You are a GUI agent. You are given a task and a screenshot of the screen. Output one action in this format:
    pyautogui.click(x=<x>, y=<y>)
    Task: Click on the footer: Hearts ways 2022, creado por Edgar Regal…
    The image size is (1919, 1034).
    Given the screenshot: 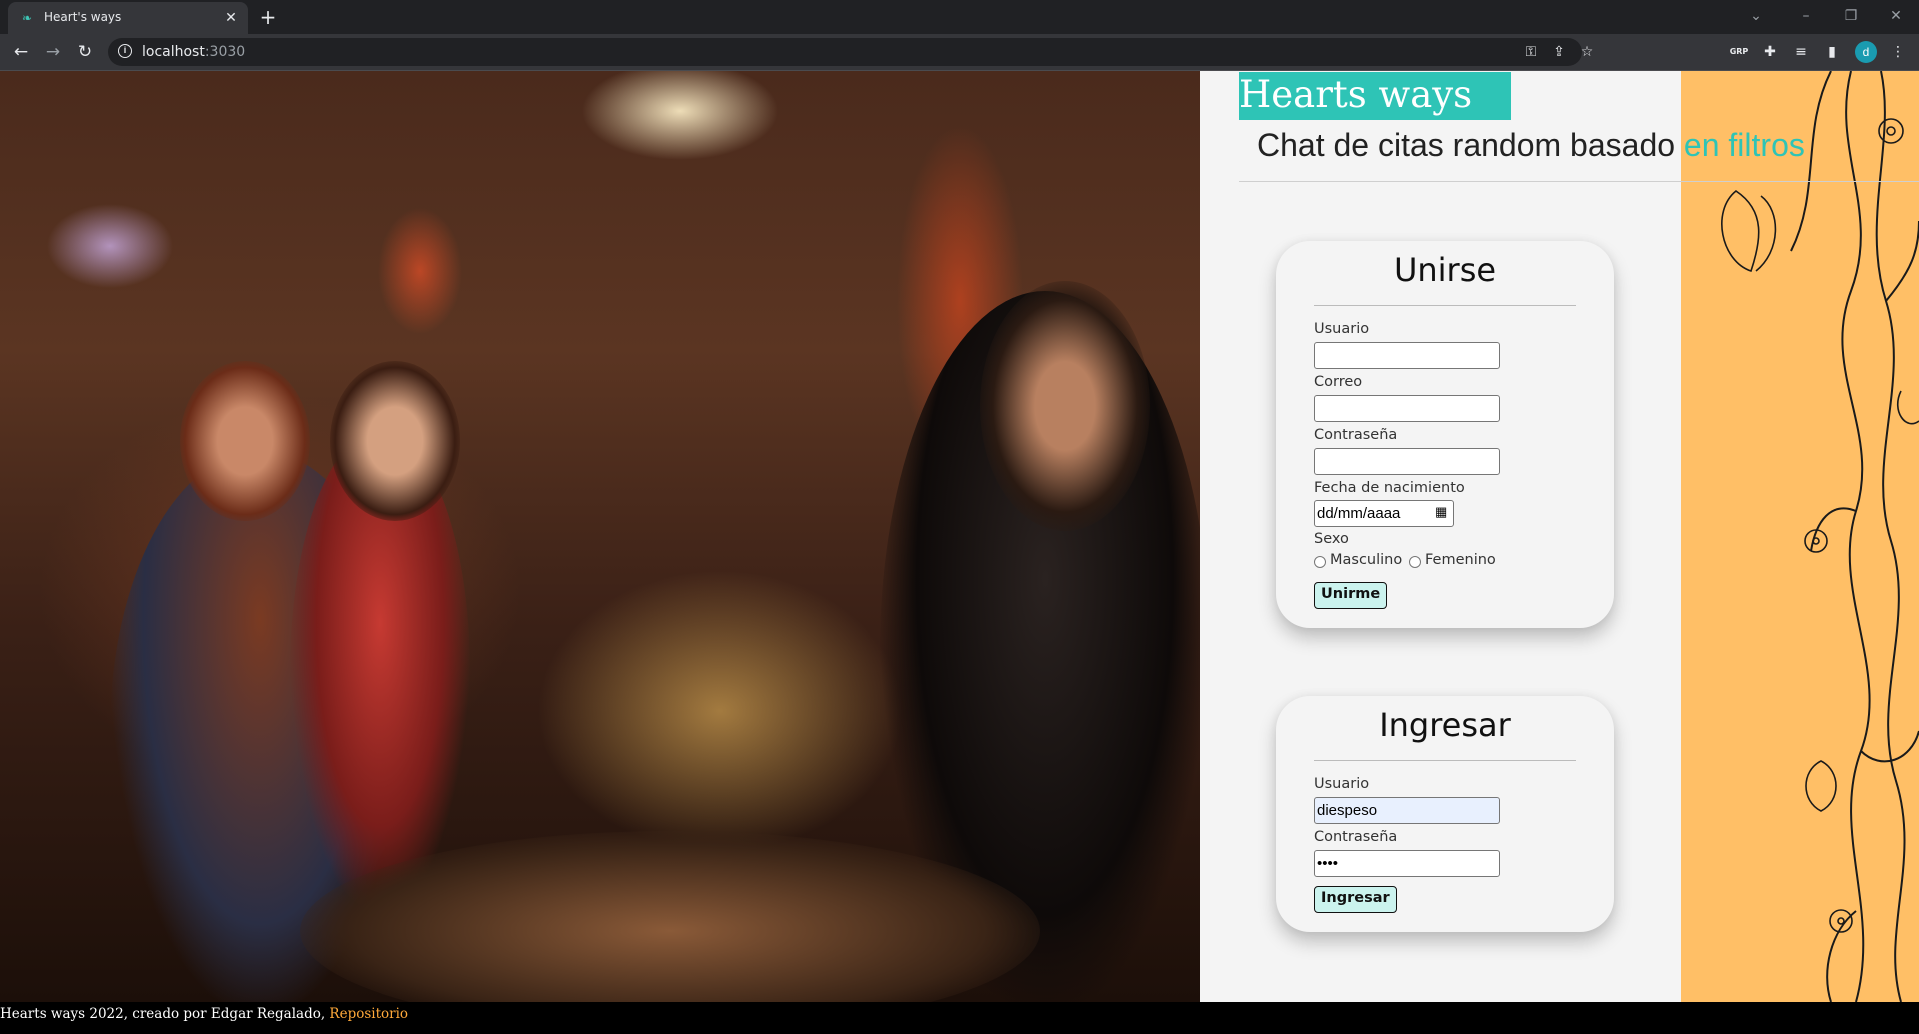 What is the action you would take?
    pyautogui.click(x=959, y=1018)
    